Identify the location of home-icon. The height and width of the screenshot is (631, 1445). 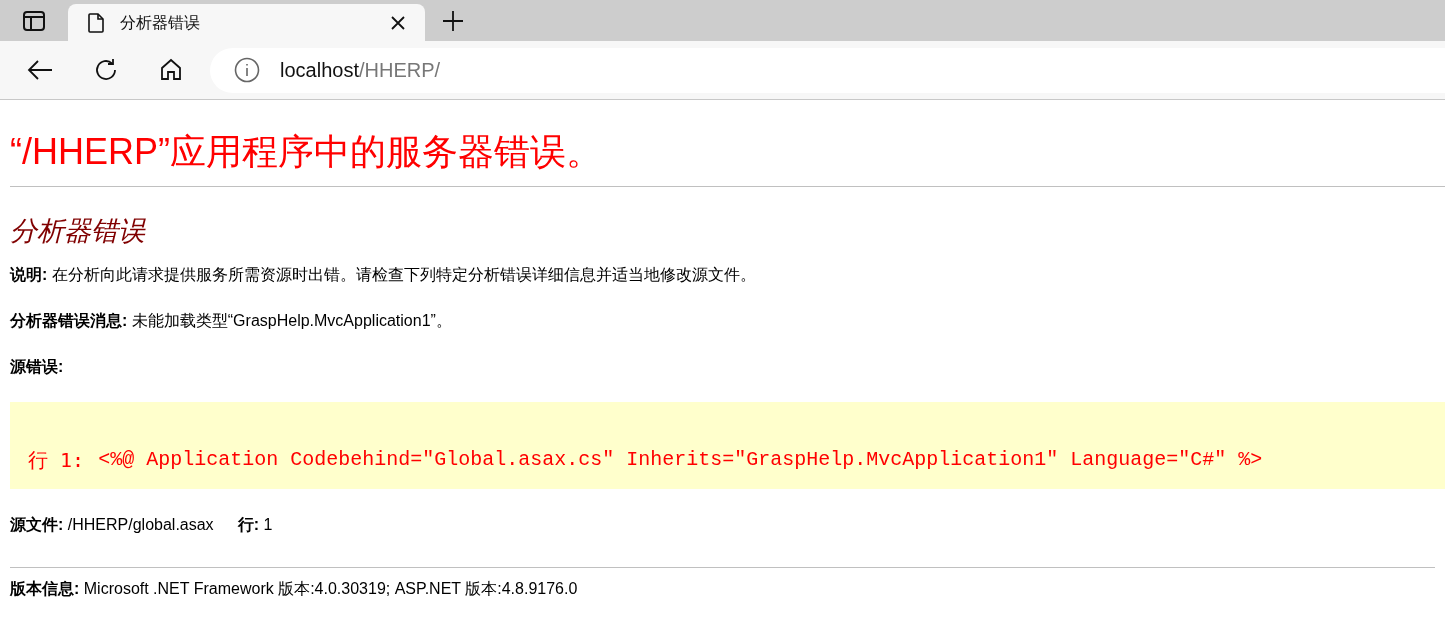
(171, 70).